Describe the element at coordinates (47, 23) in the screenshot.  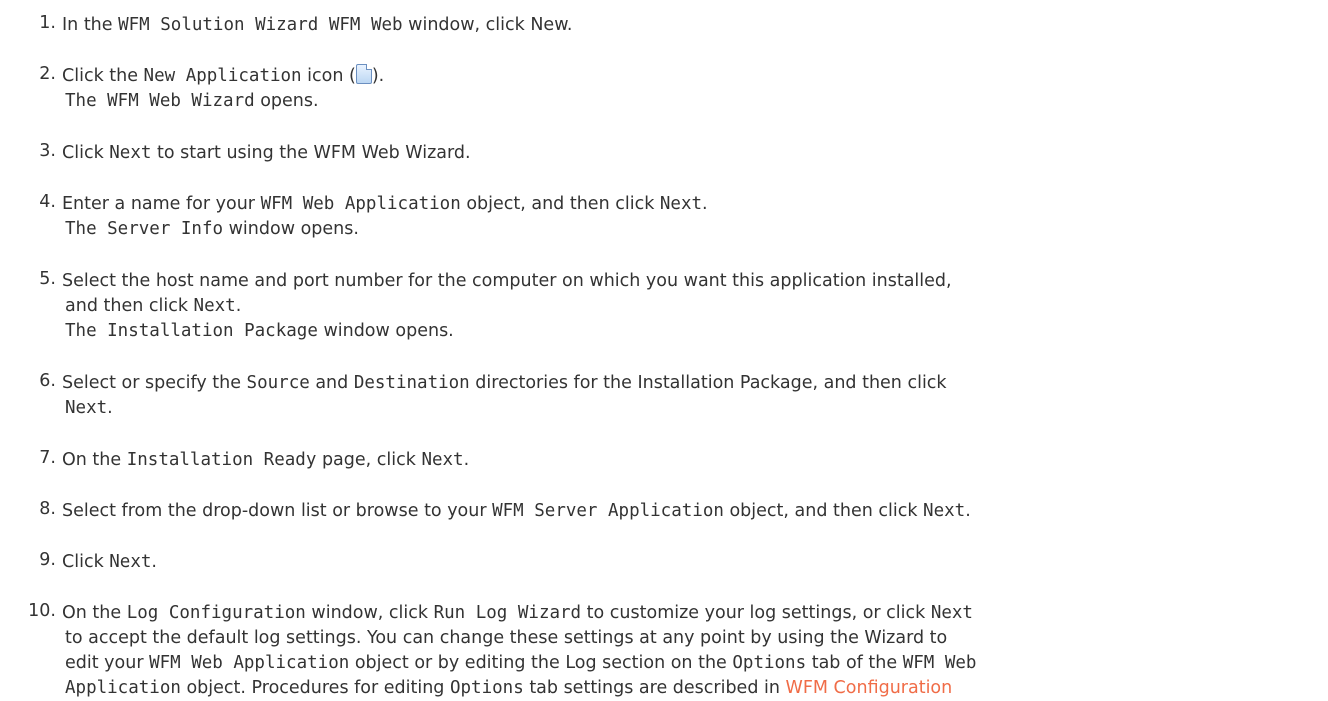
I see `step-number: 1.` at that location.